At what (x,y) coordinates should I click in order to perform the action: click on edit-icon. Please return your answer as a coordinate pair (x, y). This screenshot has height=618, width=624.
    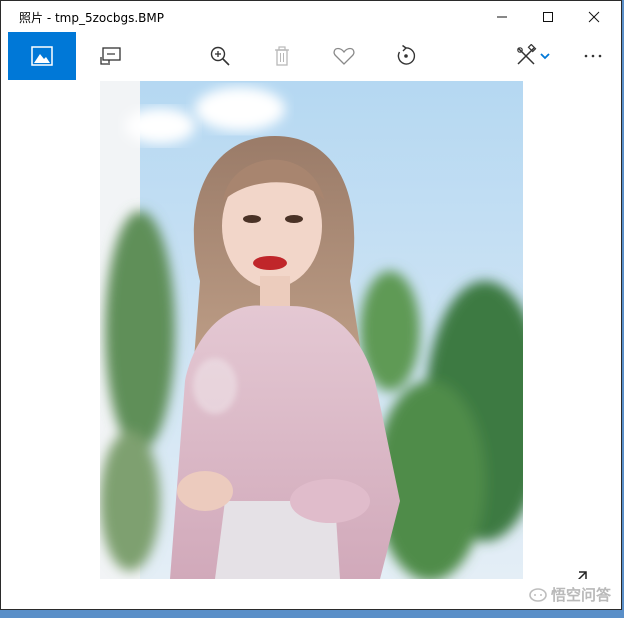
    Looking at the image, I should click on (527, 54).